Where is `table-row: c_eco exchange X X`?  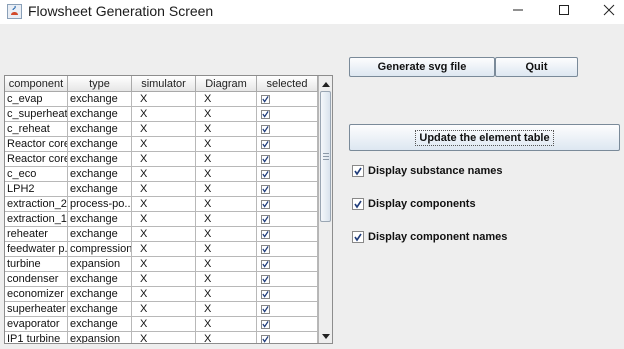 table-row: c_eco exchange X X is located at coordinates (161, 174).